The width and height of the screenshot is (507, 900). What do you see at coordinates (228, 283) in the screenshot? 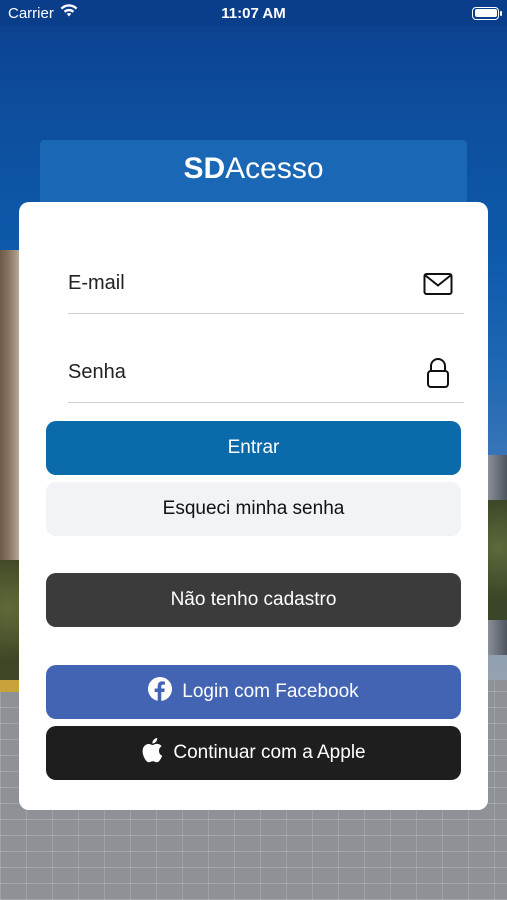
I see `email-field` at bounding box center [228, 283].